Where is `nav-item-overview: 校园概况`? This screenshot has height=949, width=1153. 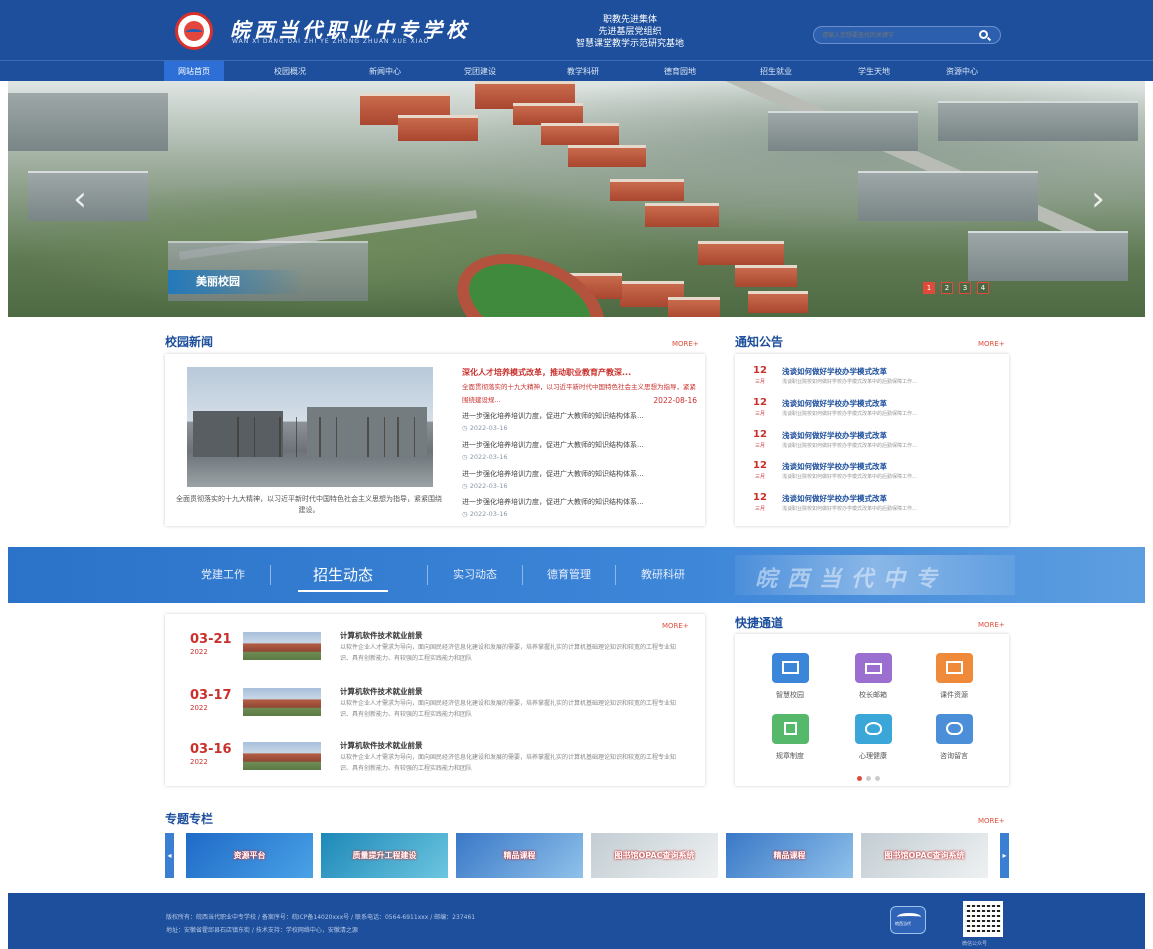 nav-item-overview: 校园概况 is located at coordinates (290, 71).